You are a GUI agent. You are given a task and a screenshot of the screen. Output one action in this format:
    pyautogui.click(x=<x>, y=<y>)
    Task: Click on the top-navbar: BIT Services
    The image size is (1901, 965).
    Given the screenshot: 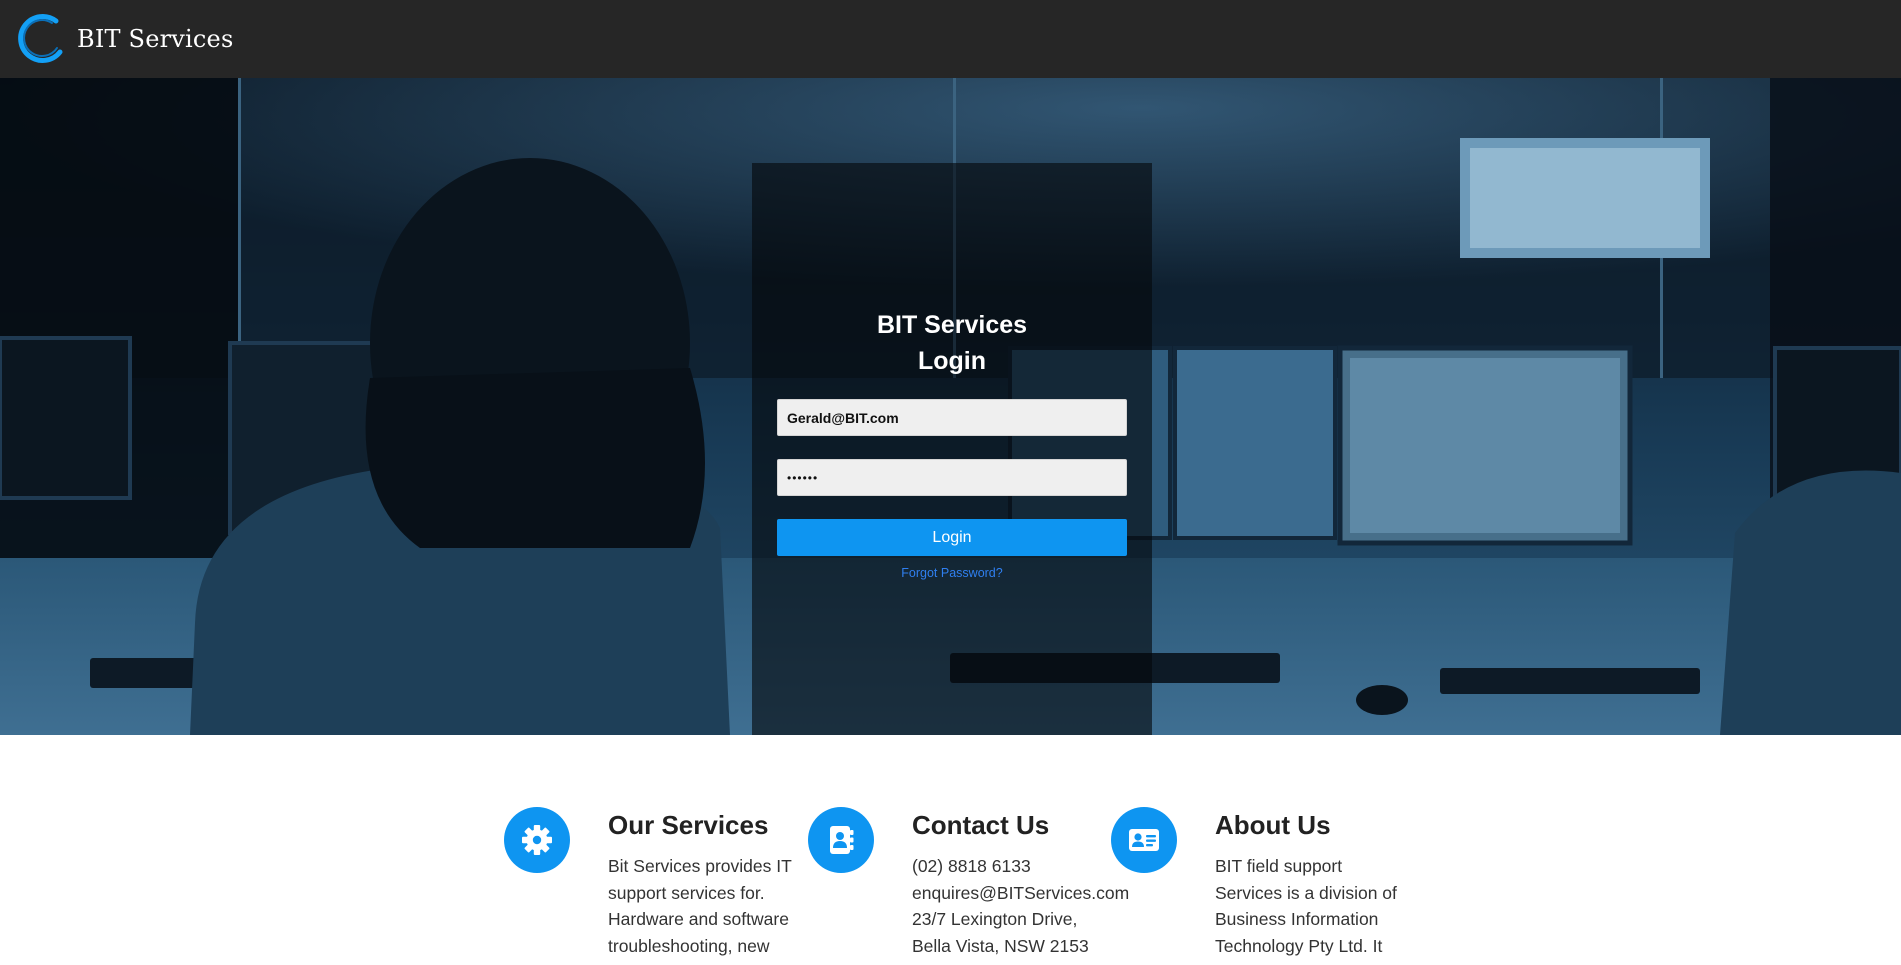 What is the action you would take?
    pyautogui.click(x=950, y=39)
    